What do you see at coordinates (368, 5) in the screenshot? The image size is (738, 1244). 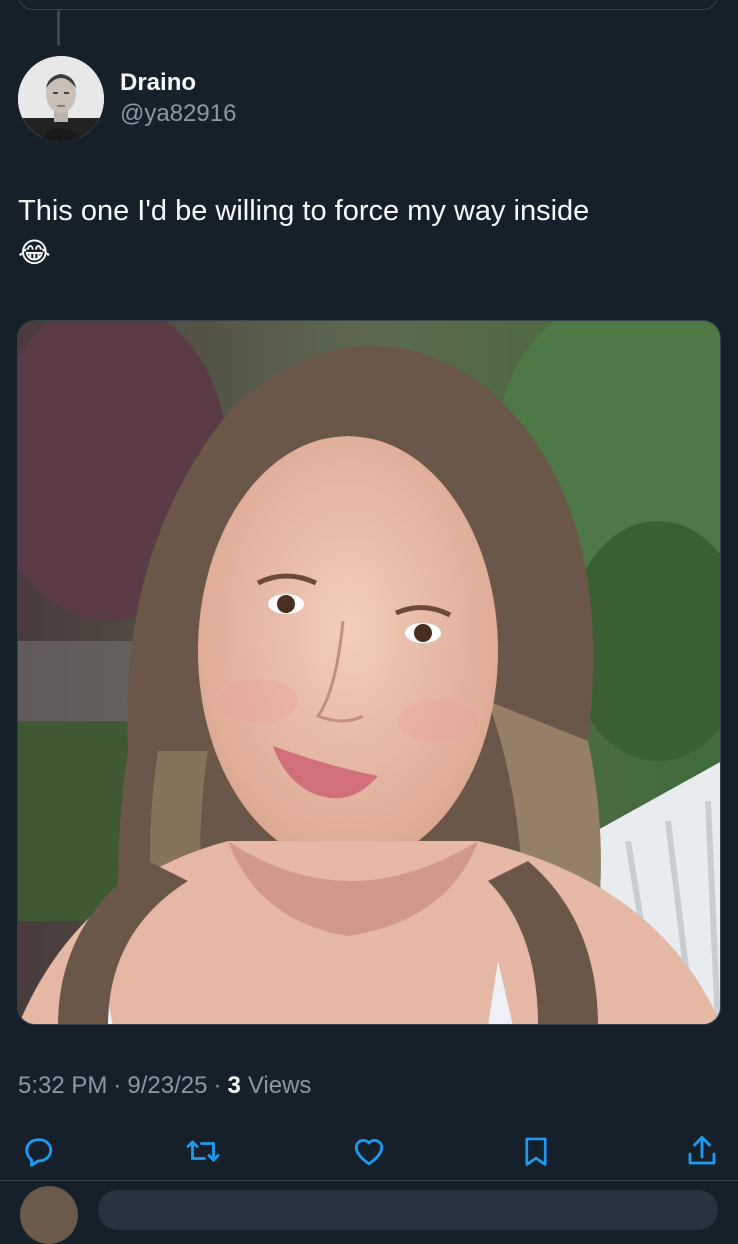 I see `quoted-card-edge` at bounding box center [368, 5].